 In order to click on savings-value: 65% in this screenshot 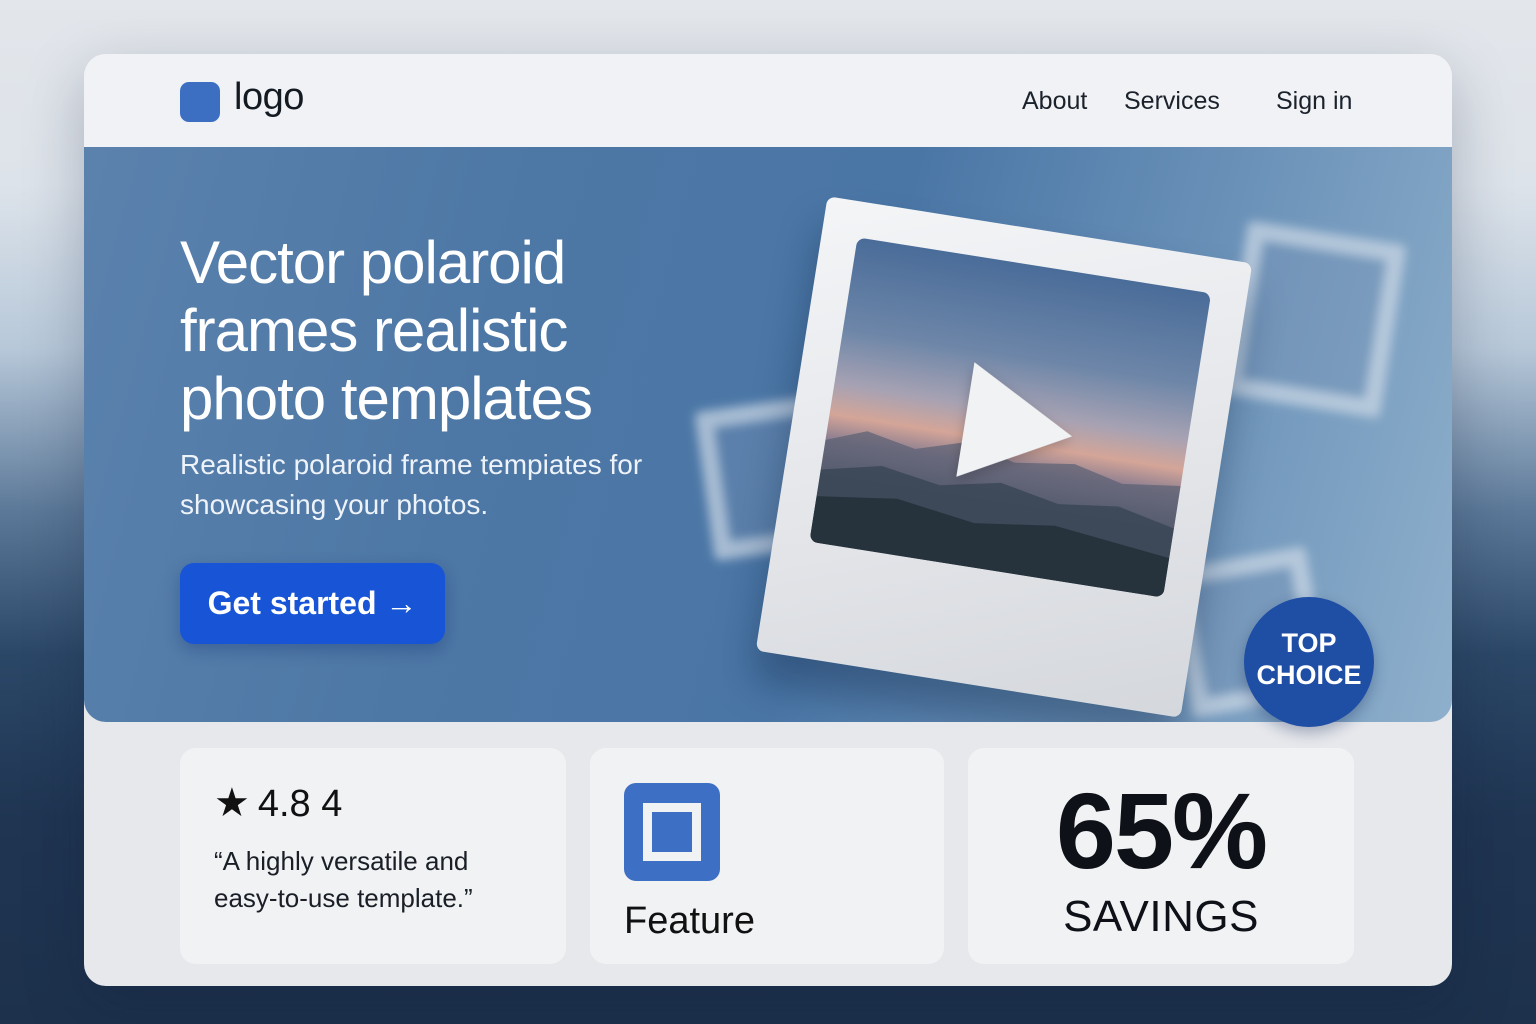, I will do `click(1161, 830)`.